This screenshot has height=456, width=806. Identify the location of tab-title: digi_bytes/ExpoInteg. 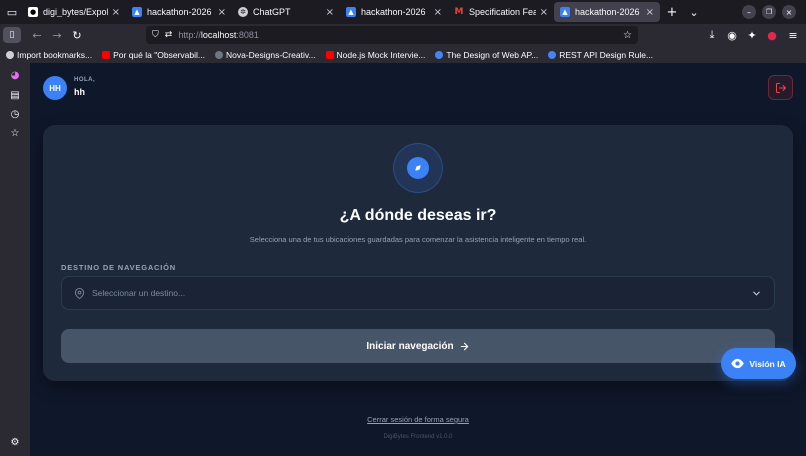
(75, 12).